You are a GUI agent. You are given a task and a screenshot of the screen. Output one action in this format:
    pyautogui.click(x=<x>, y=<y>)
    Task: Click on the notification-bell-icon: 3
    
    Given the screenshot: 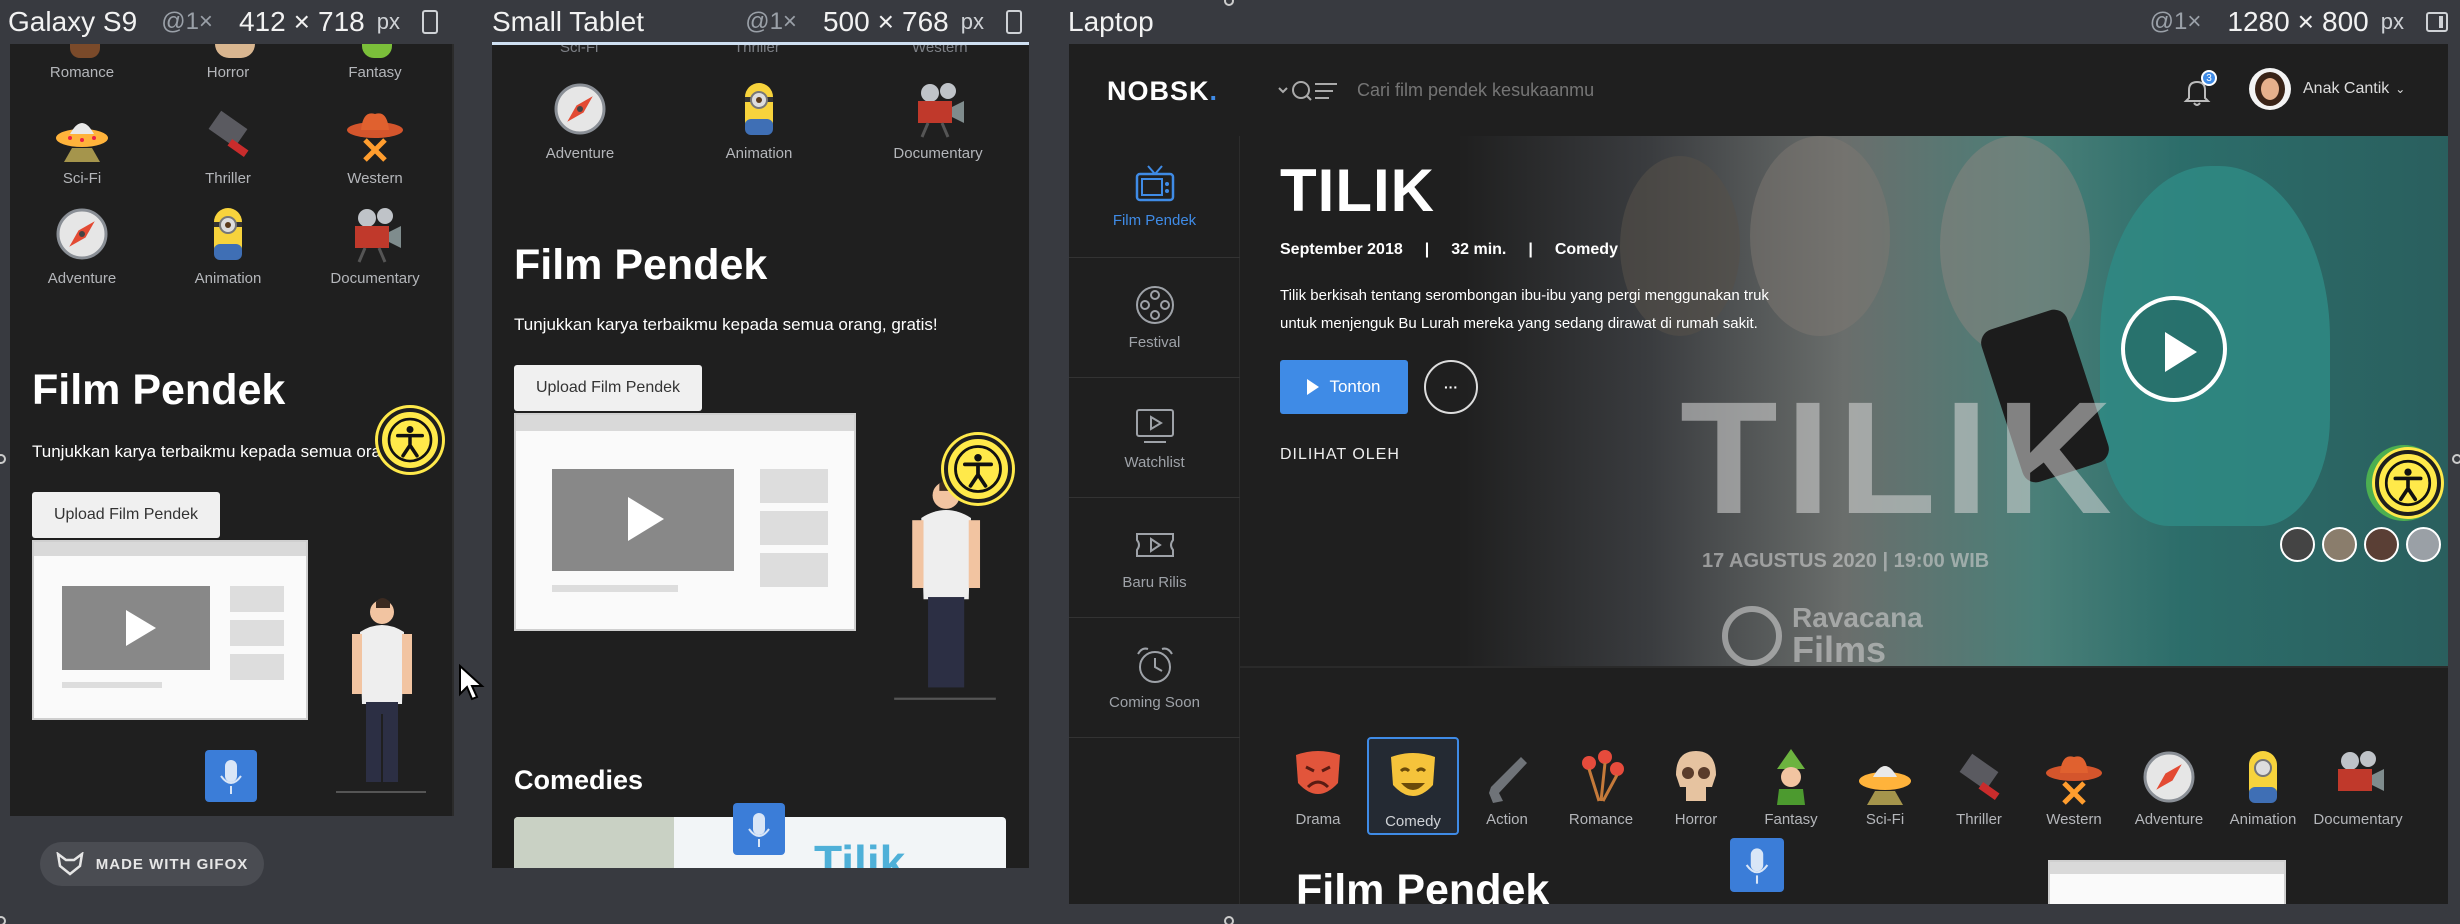 What is the action you would take?
    pyautogui.click(x=2199, y=89)
    